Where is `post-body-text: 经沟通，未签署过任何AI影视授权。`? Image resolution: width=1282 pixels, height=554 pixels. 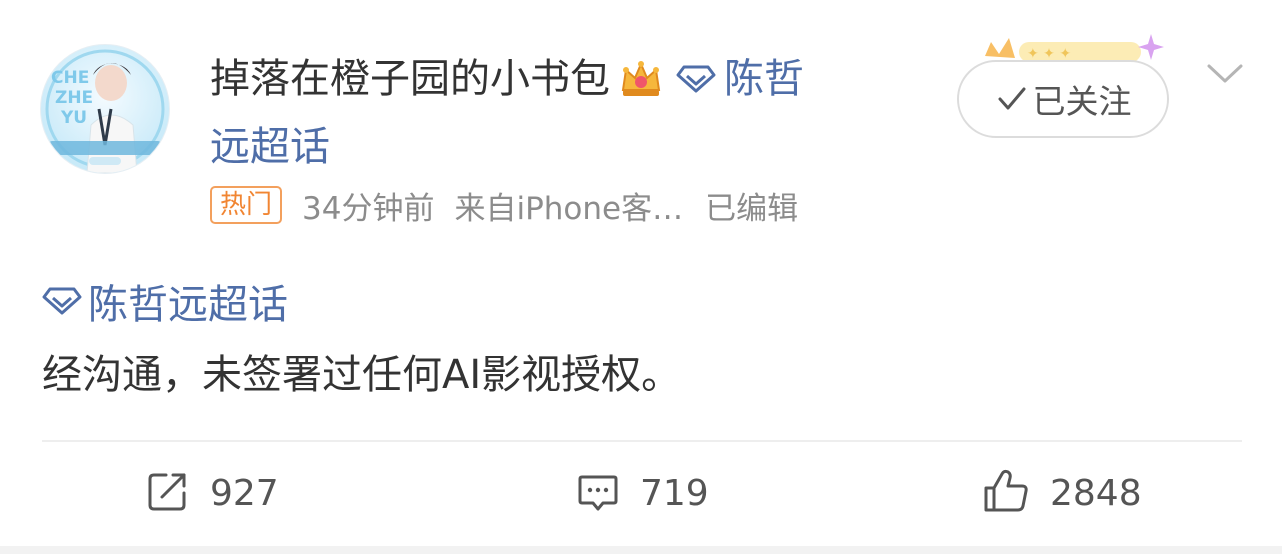 post-body-text: 经沟通，未签署过任何AI影视授权。 is located at coordinates (362, 375).